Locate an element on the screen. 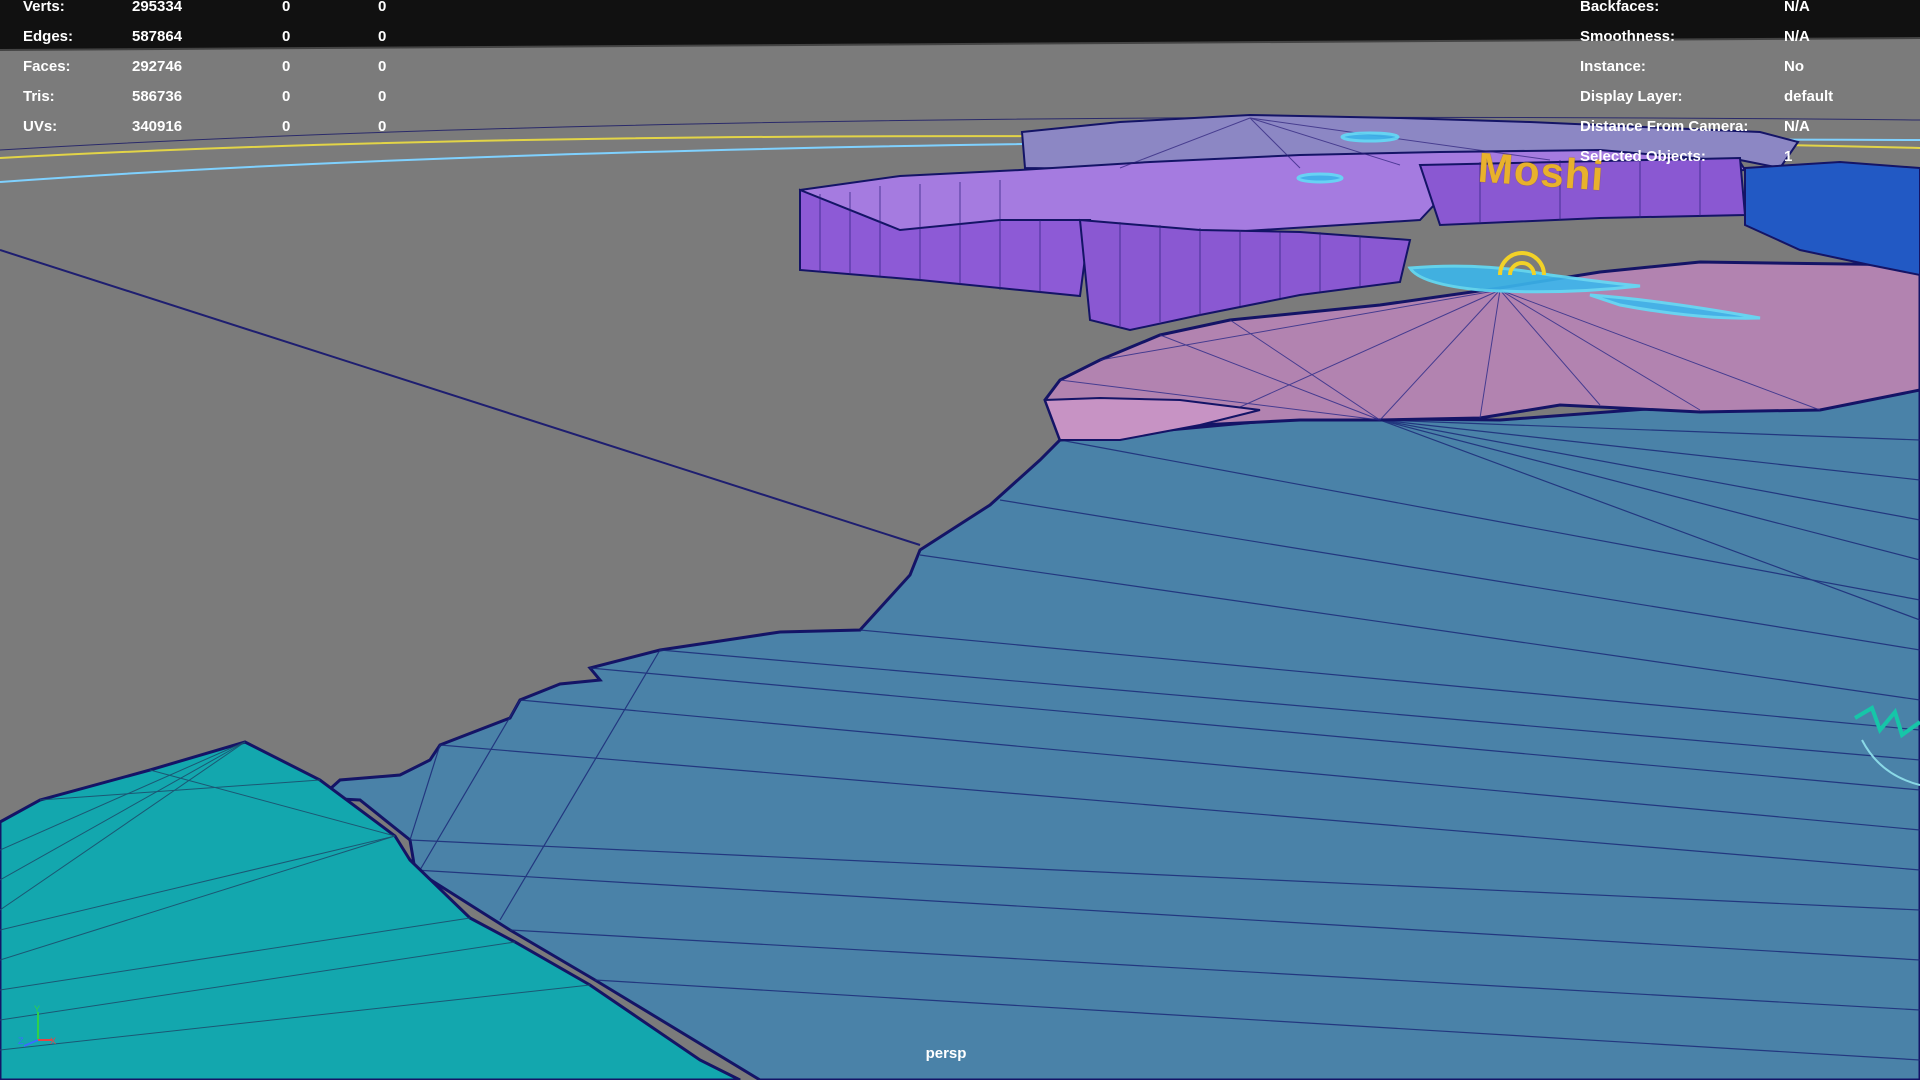 The image size is (1920, 1080). detail-label: Backfaces: is located at coordinates (1620, 7).